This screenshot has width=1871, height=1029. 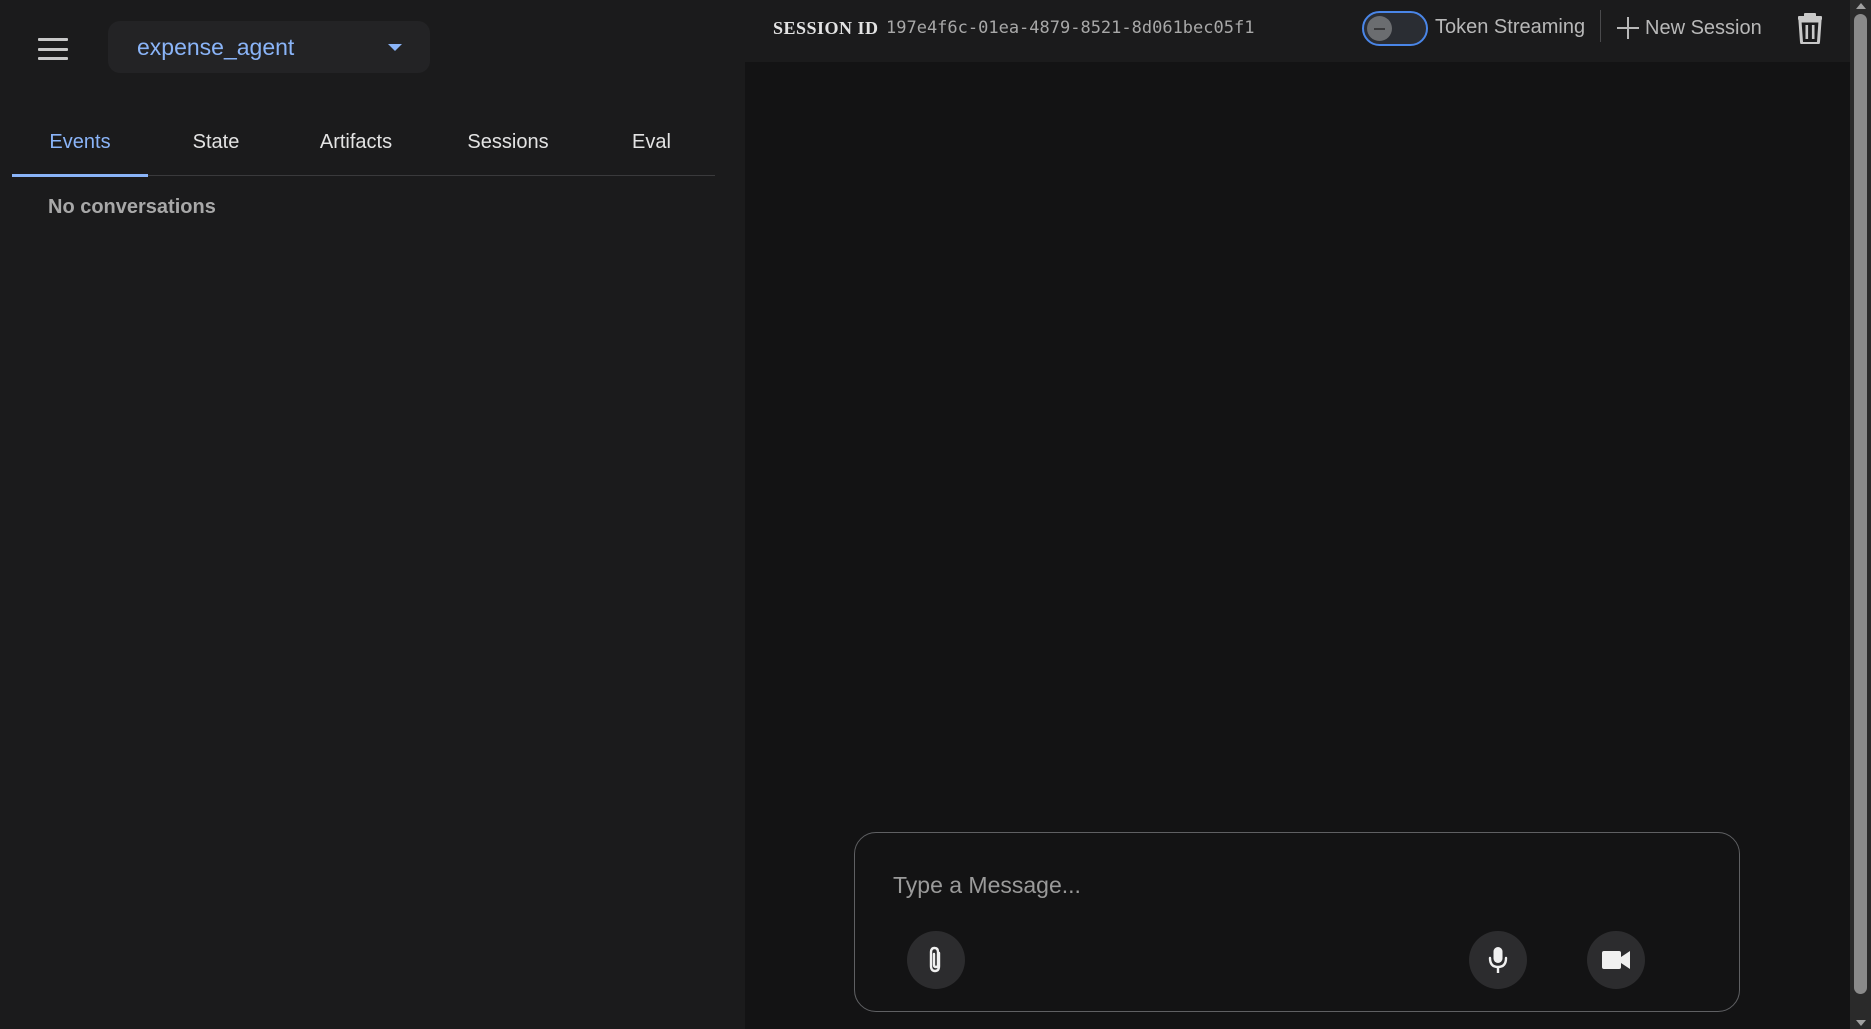 I want to click on token-streaming-toggle, so click(x=1395, y=28).